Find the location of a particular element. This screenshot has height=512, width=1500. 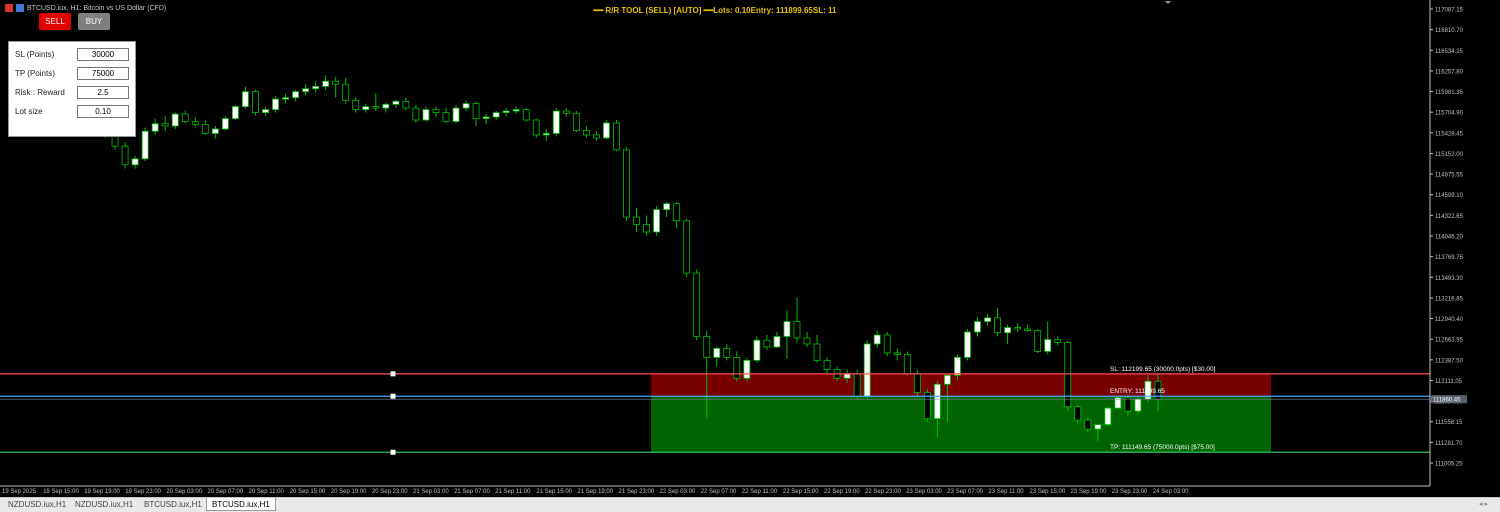

time-tick-label: 23 Sep 15:00 is located at coordinates (1048, 492).